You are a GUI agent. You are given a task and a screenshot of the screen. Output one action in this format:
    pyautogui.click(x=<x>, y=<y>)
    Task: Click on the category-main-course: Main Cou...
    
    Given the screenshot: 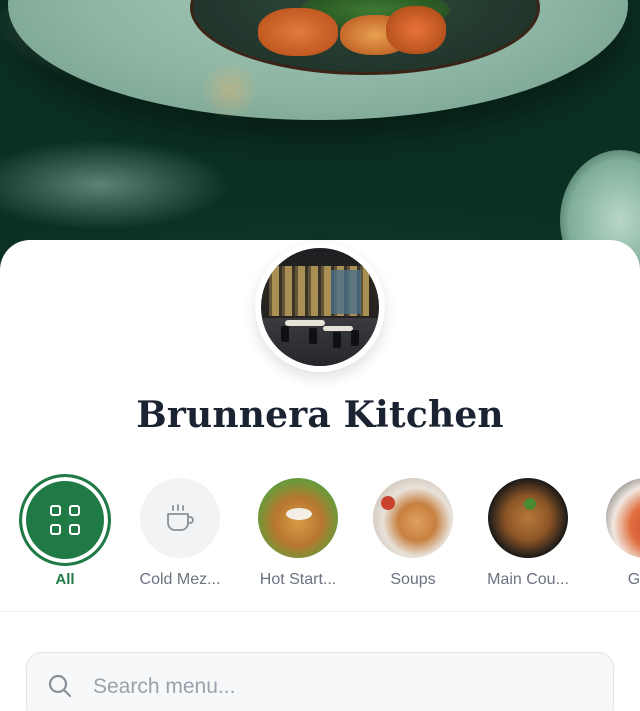 What is the action you would take?
    pyautogui.click(x=528, y=531)
    